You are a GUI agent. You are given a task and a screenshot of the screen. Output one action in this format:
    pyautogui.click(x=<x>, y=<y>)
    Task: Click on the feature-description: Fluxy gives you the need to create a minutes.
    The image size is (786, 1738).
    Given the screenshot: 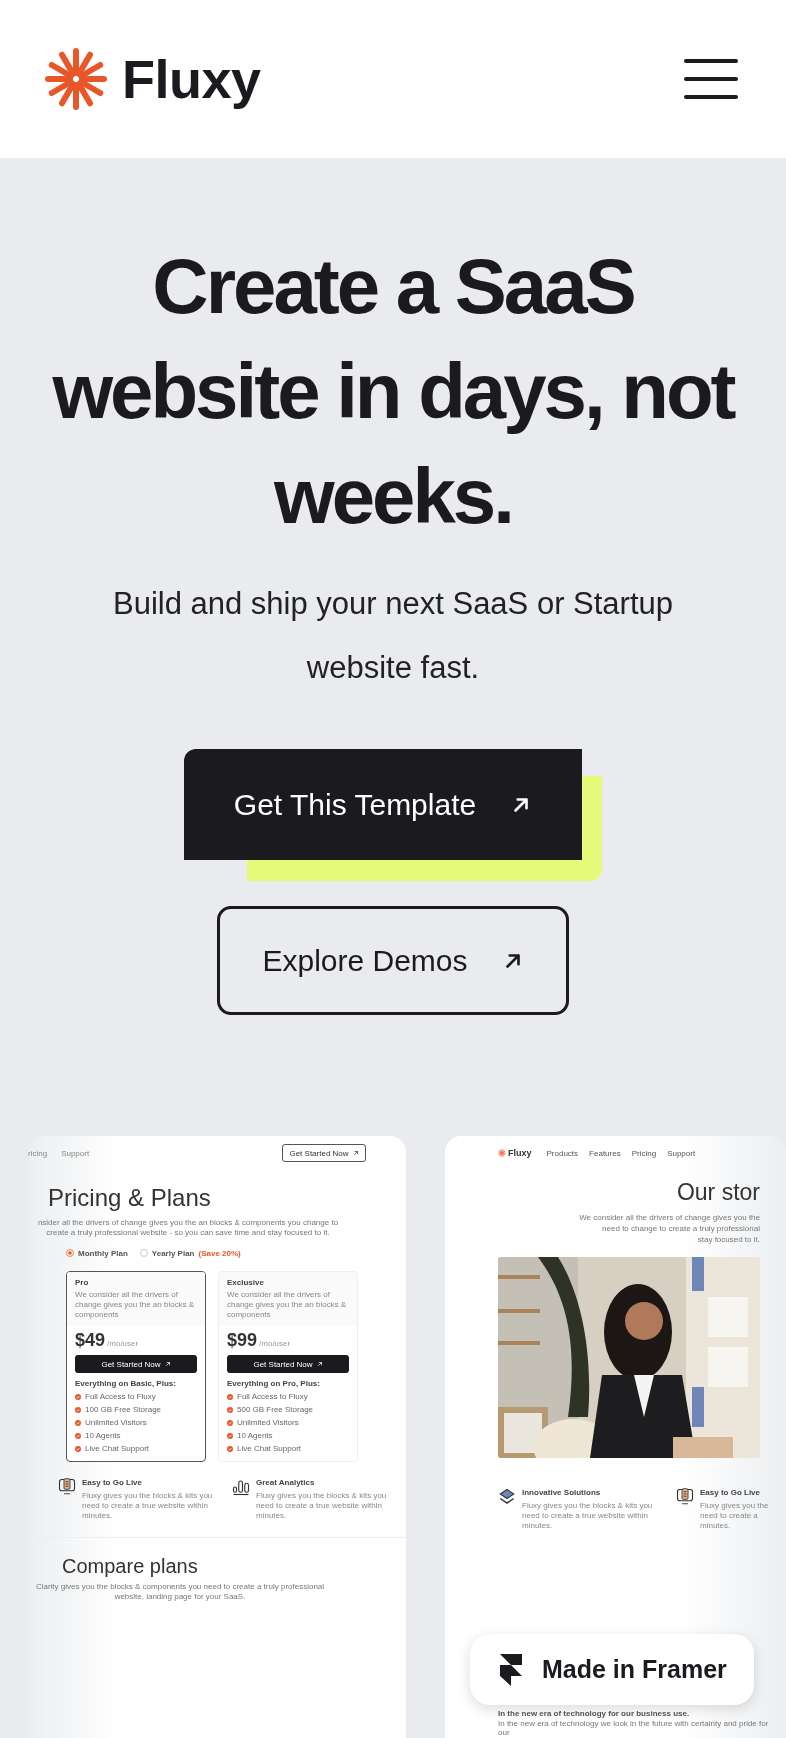 What is the action you would take?
    pyautogui.click(x=734, y=1516)
    